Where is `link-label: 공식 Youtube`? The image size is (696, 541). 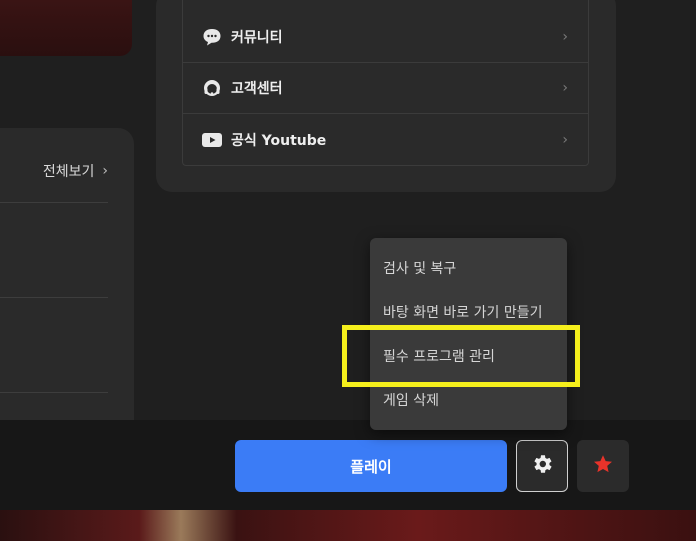 link-label: 공식 Youtube is located at coordinates (279, 140).